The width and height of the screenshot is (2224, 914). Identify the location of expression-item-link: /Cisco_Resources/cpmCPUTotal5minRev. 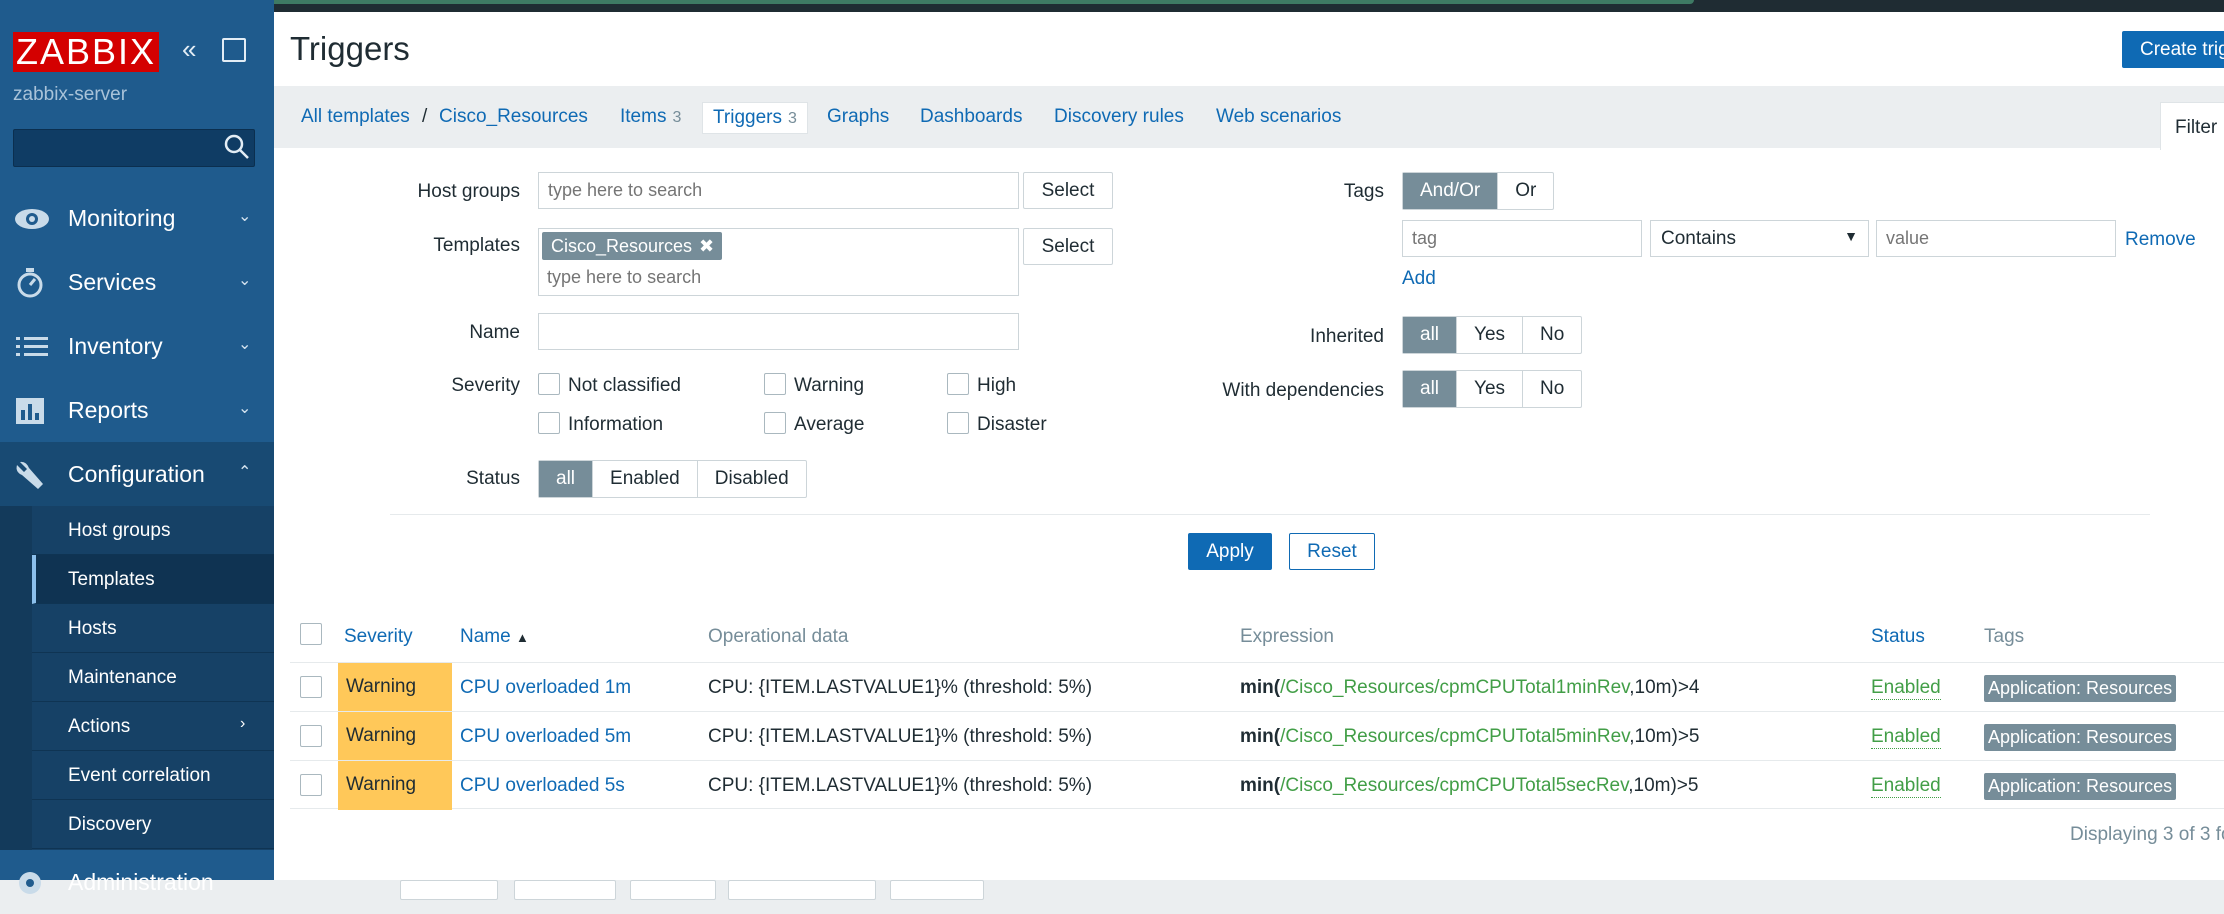
(1454, 736).